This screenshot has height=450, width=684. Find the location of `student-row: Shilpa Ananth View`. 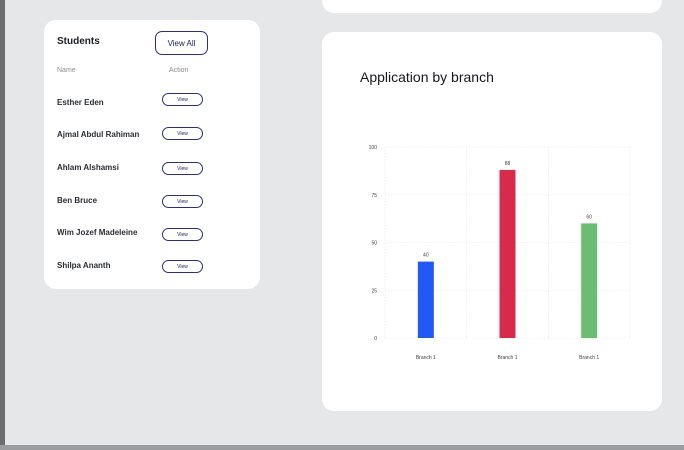

student-row: Shilpa Ananth View is located at coordinates (152, 270).